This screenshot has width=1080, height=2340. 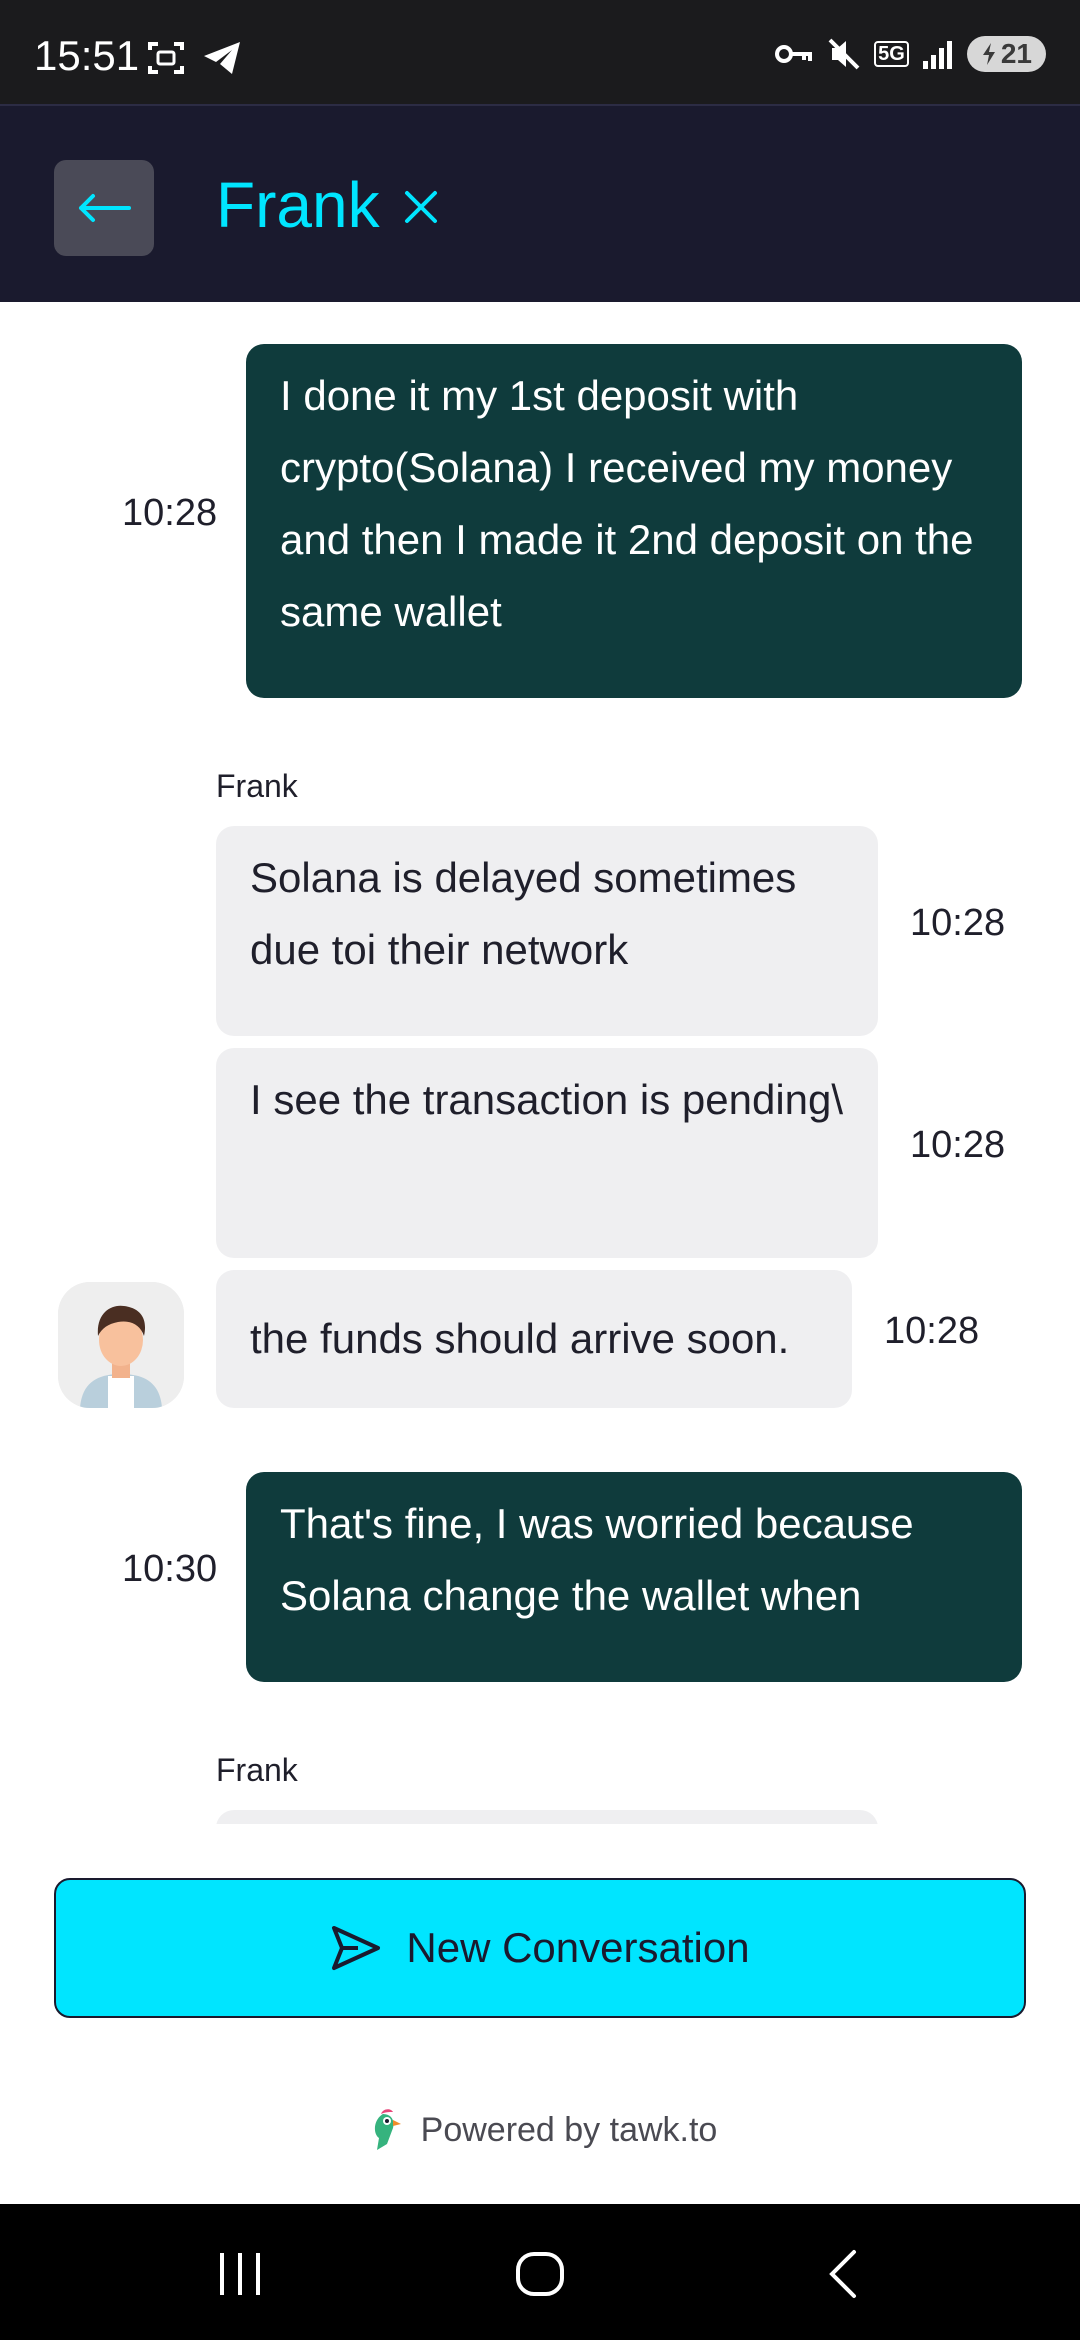 I want to click on powered-by-text: Powered by tawk.to, so click(x=569, y=2129).